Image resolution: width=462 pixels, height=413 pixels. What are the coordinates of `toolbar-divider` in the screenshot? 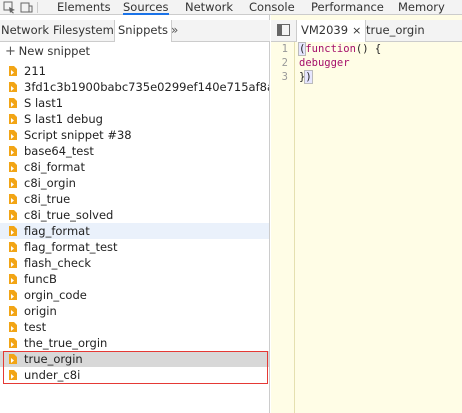 It's located at (37, 7).